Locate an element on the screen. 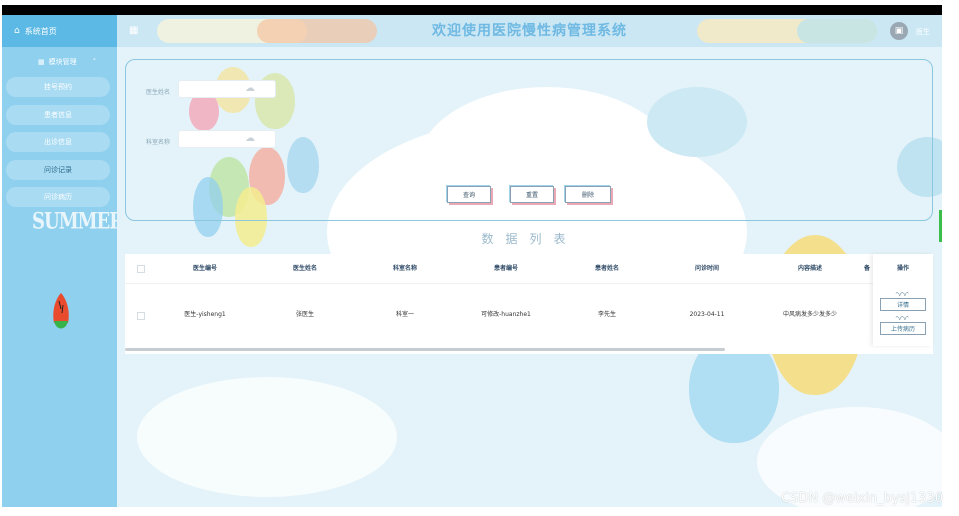  list-title: 数据列表 is located at coordinates (529, 239).